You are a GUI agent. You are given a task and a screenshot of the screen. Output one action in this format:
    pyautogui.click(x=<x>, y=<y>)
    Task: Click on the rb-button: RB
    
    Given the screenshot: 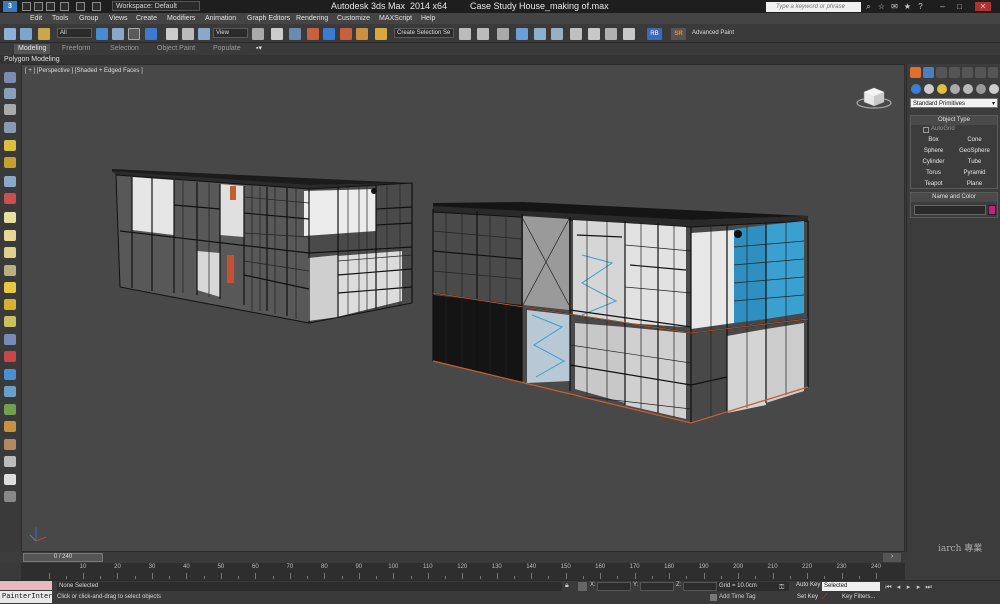 What is the action you would take?
    pyautogui.click(x=654, y=34)
    